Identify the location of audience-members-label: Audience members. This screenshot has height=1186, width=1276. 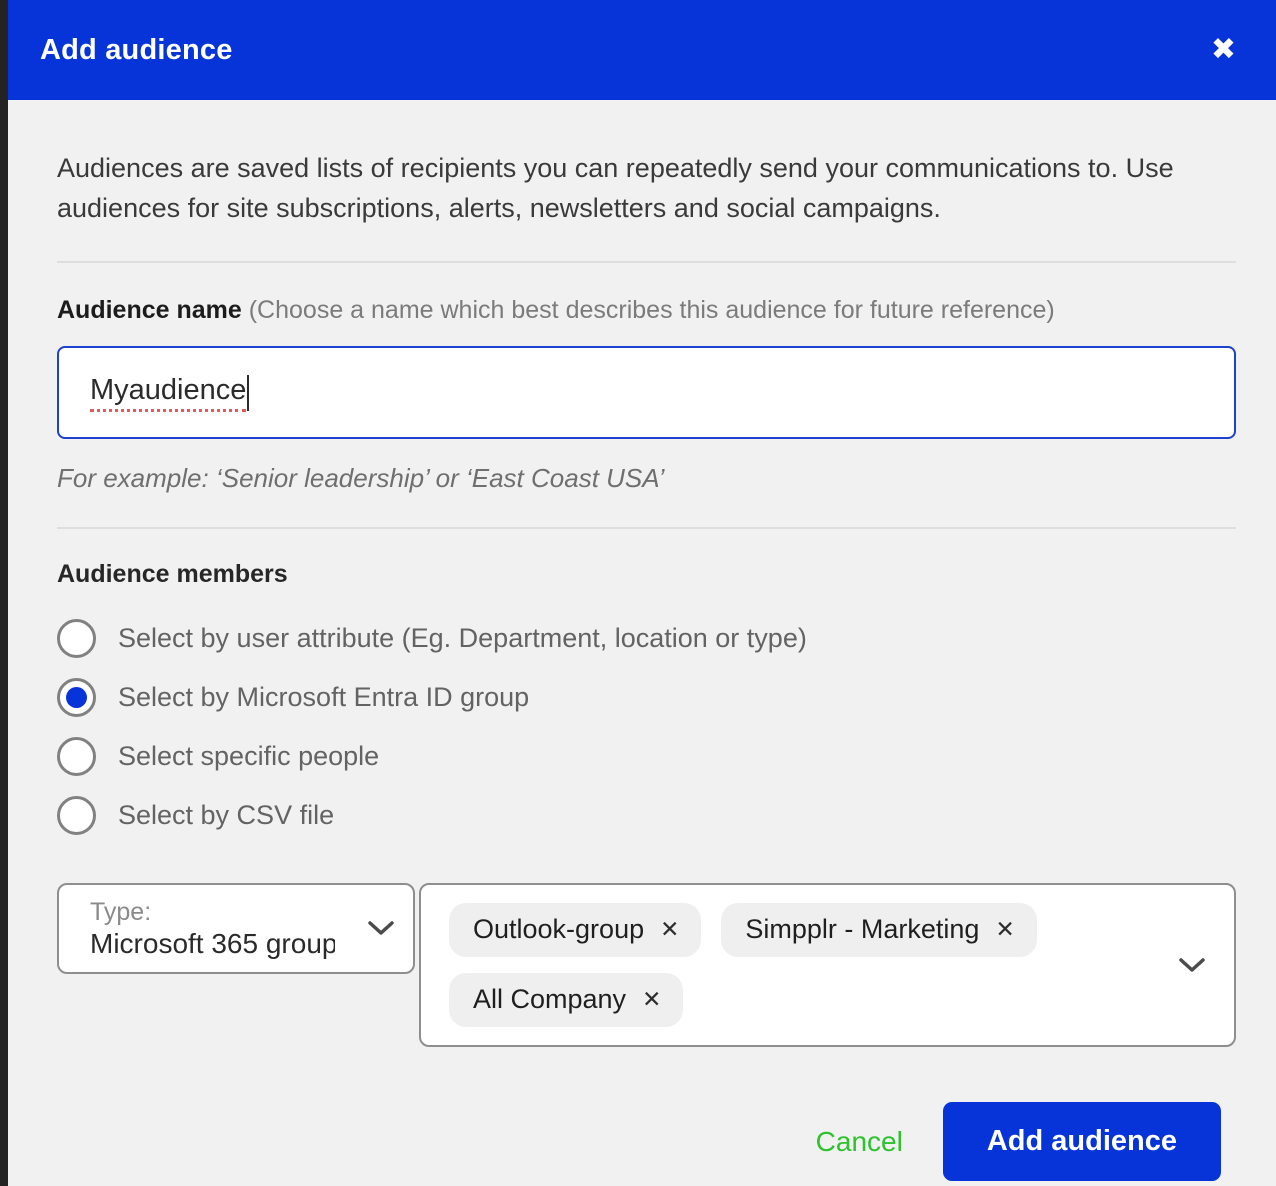
(172, 574).